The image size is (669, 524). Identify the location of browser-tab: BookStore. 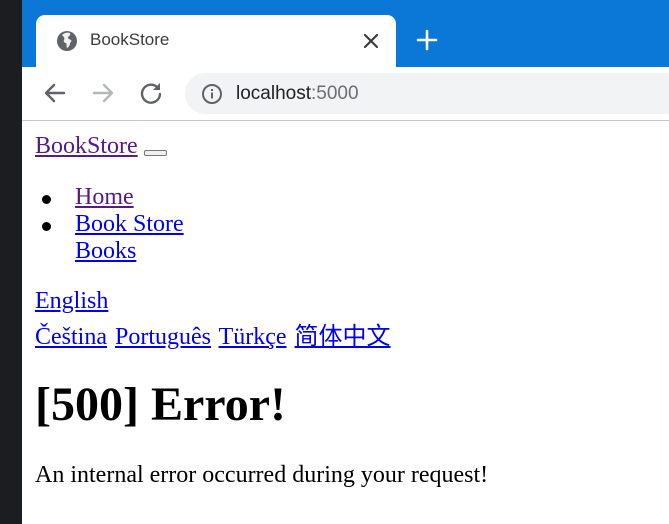
(216, 41).